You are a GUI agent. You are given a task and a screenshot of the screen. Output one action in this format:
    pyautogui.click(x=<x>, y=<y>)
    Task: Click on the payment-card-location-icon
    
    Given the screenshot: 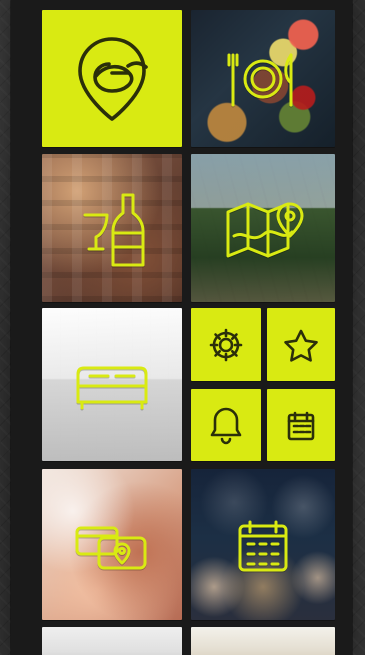 What is the action you would take?
    pyautogui.click(x=112, y=545)
    